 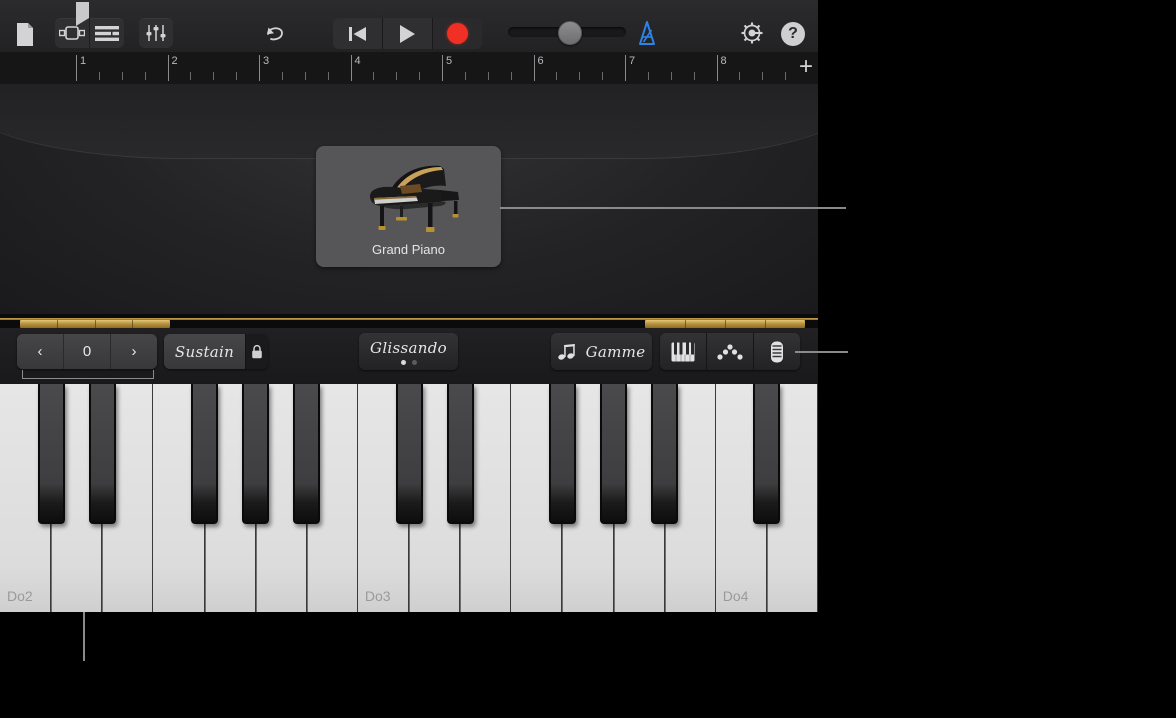 I want to click on octave-value: 0, so click(x=86, y=351).